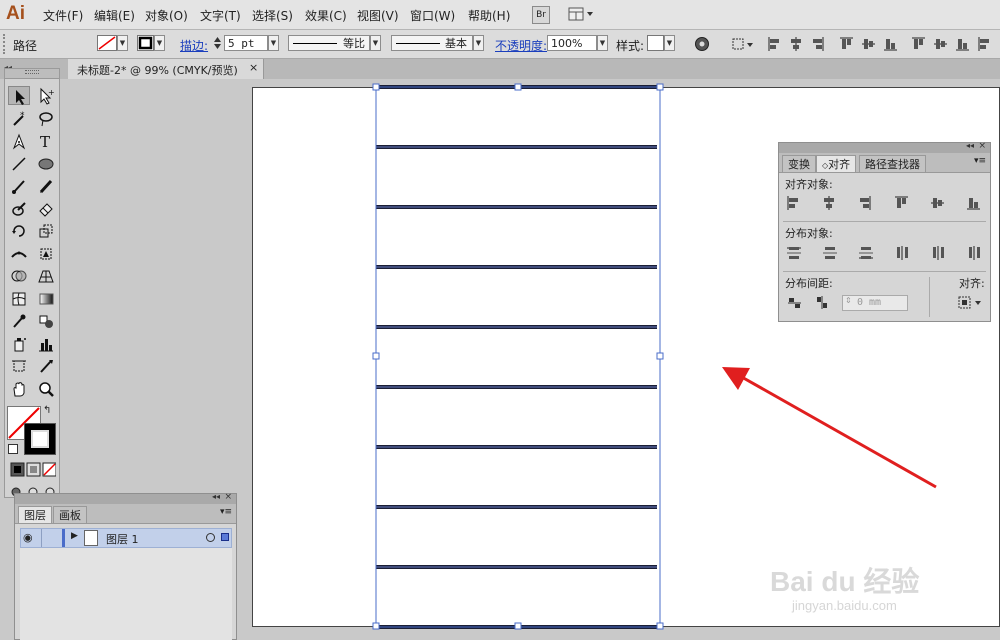 This screenshot has width=1000, height=640. Describe the element at coordinates (159, 43) in the screenshot. I see `stroke-dropdown: ▼` at that location.